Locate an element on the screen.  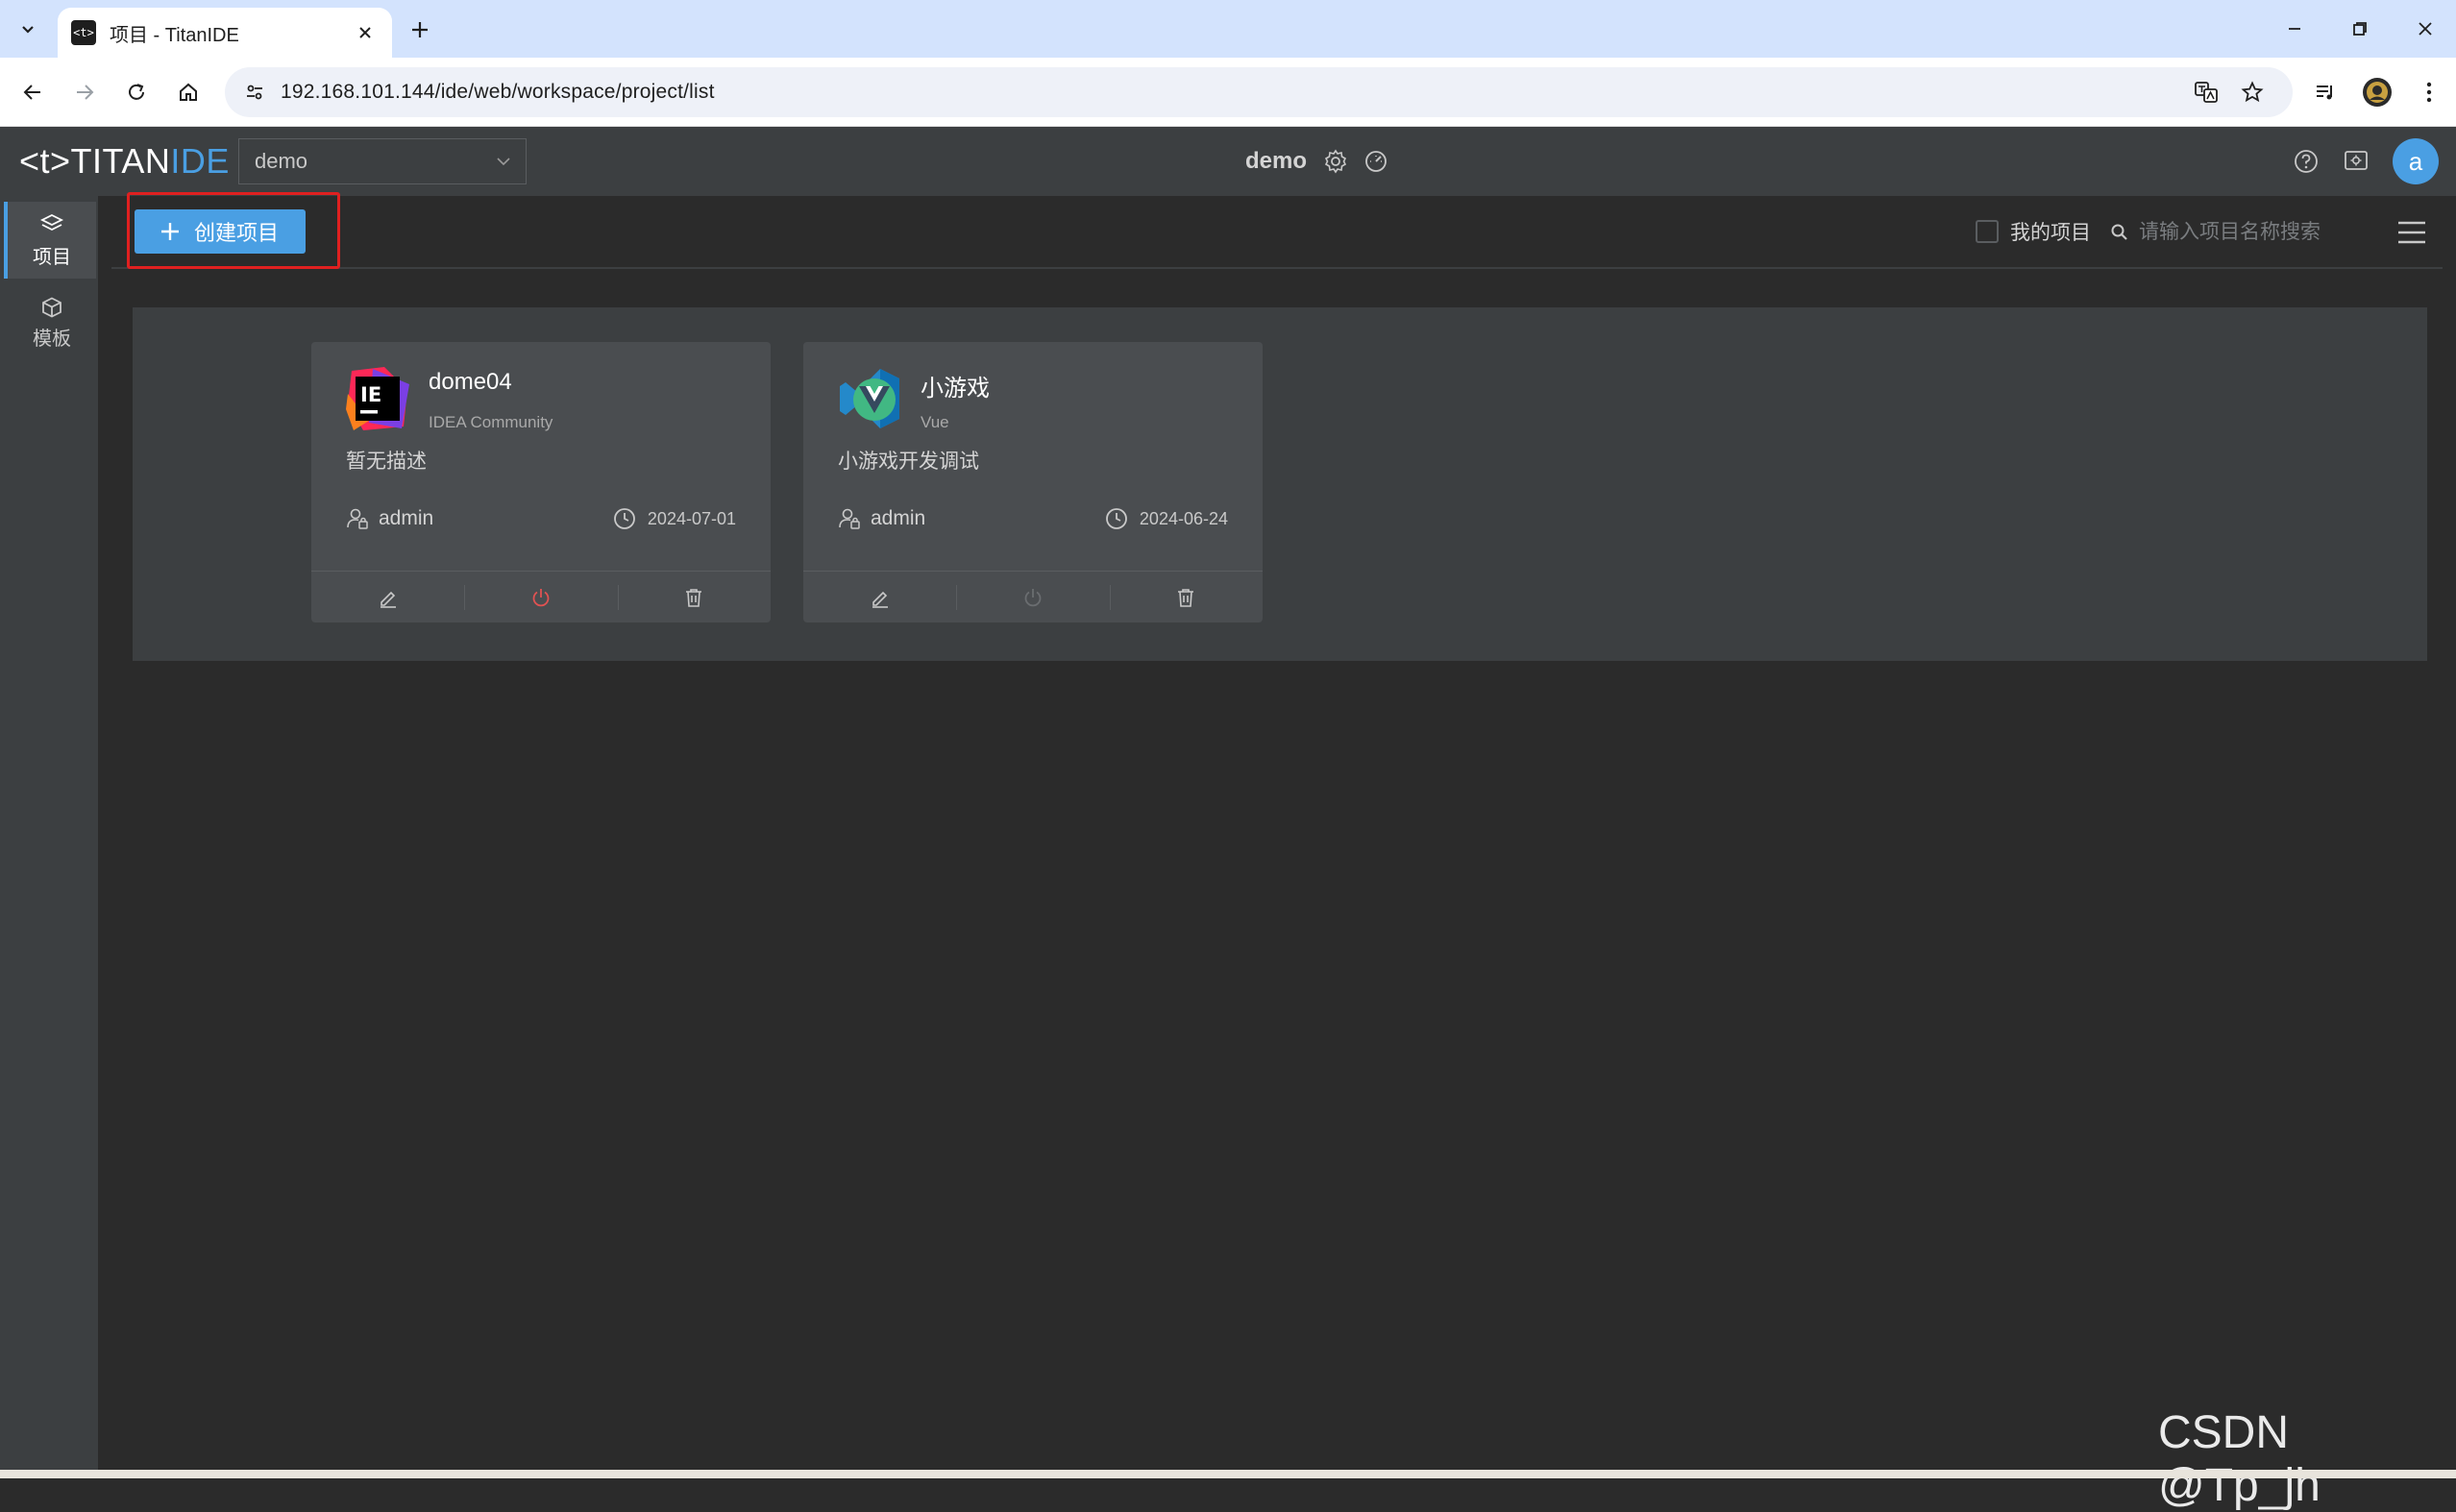
playlist-icon is located at coordinates (2324, 92).